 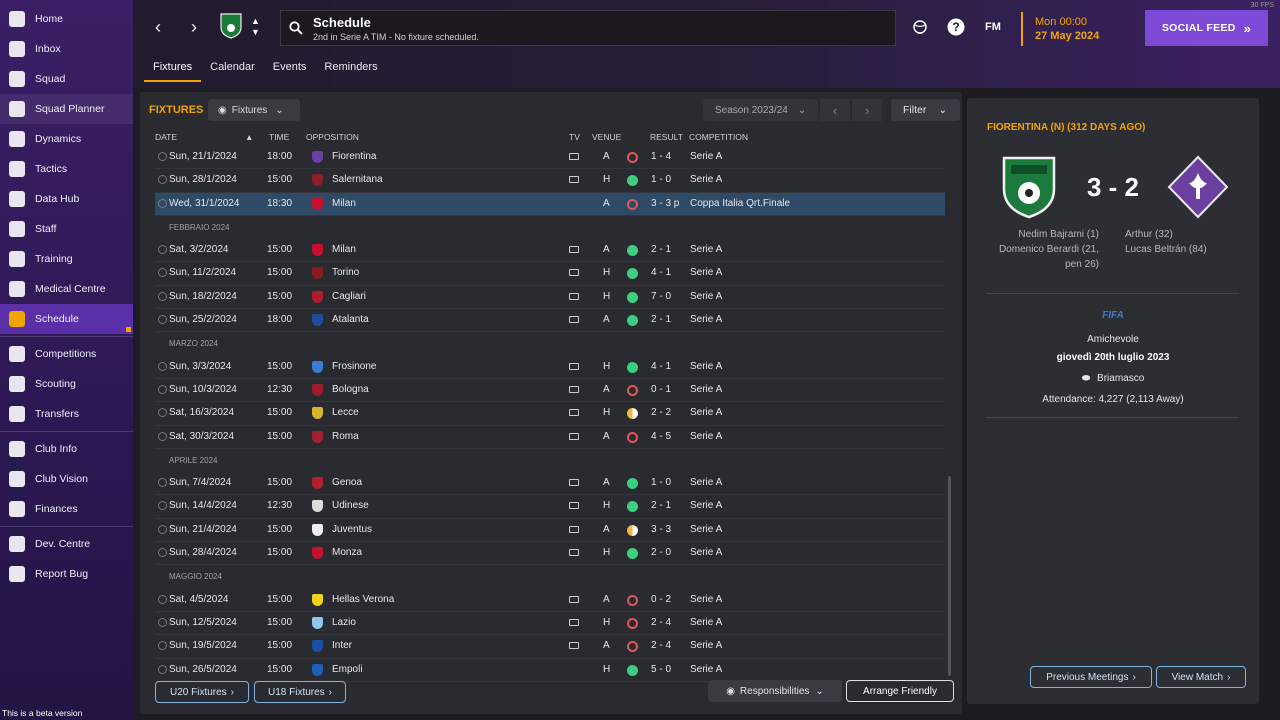 What do you see at coordinates (350, 69) in the screenshot?
I see `tab-reminders: Reminders` at bounding box center [350, 69].